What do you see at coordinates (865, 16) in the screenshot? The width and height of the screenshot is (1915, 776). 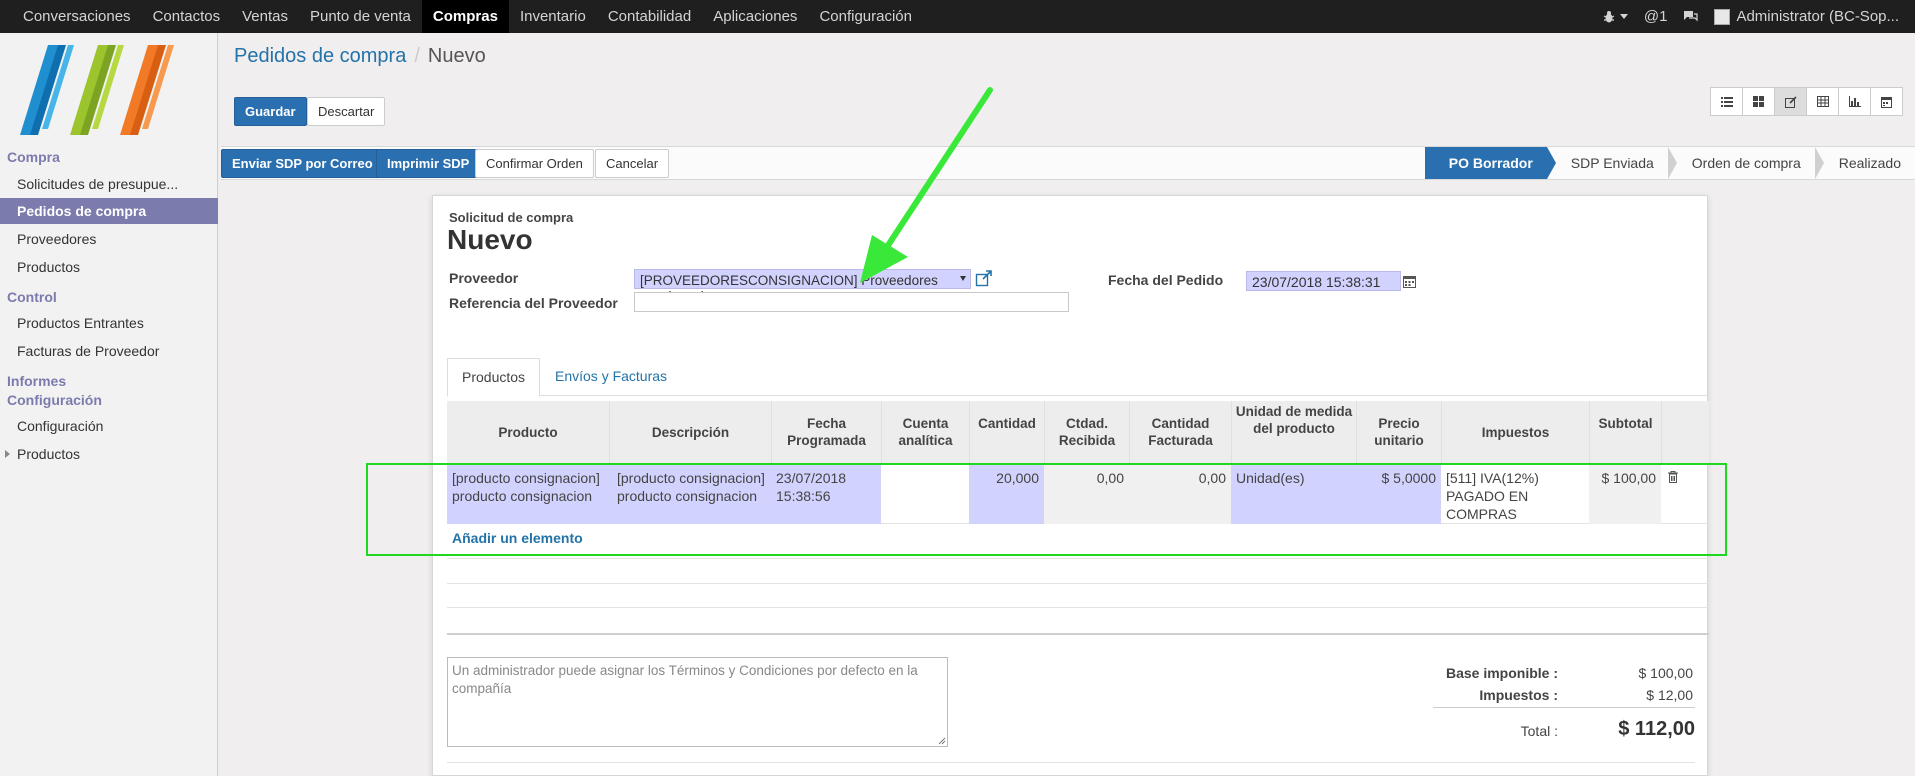 I see `topmenu-configuracion: Configuración` at bounding box center [865, 16].